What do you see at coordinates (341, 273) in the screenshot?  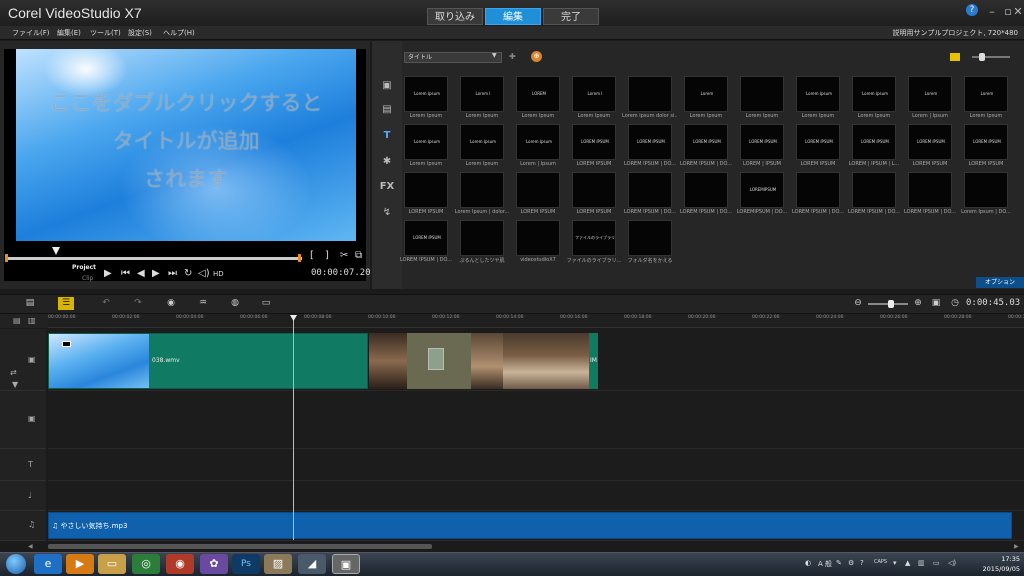 I see `player-timecode: 00:00:07.20` at bounding box center [341, 273].